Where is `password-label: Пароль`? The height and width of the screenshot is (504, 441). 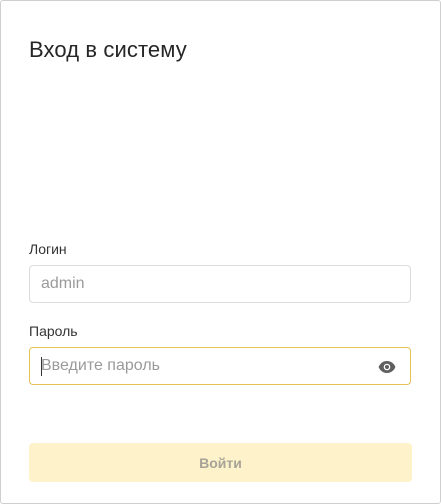 password-label: Пароль is located at coordinates (53, 331).